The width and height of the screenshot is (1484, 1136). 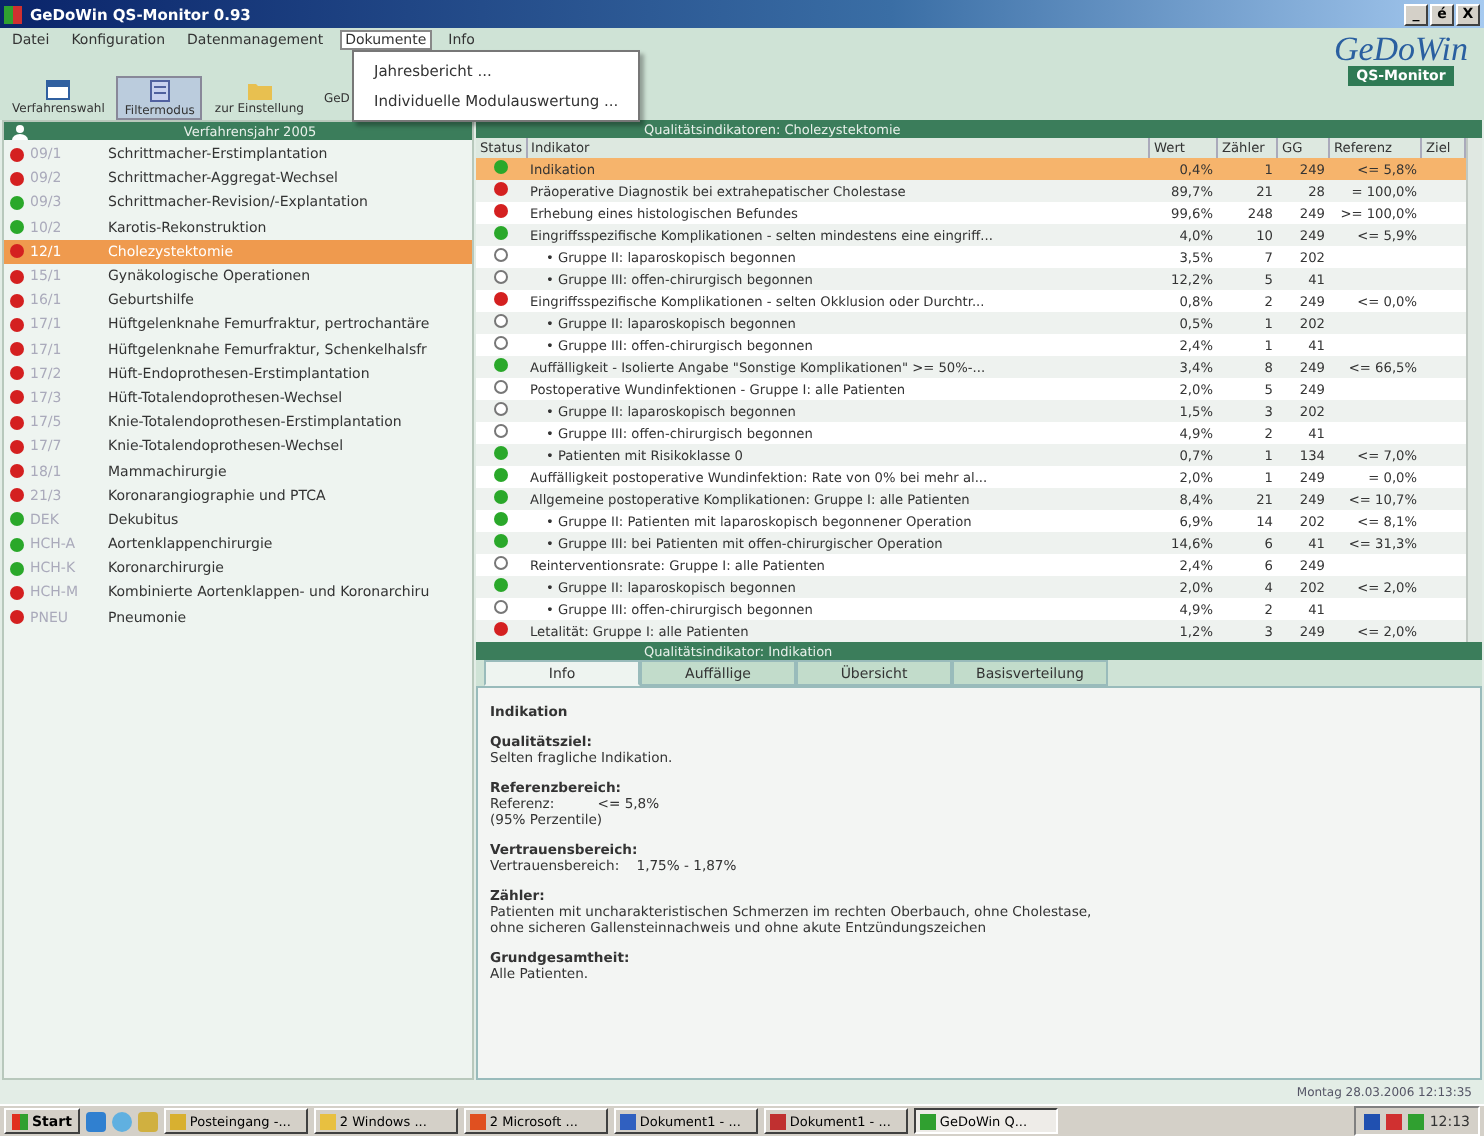 What do you see at coordinates (259, 90) in the screenshot?
I see `folder-icon` at bounding box center [259, 90].